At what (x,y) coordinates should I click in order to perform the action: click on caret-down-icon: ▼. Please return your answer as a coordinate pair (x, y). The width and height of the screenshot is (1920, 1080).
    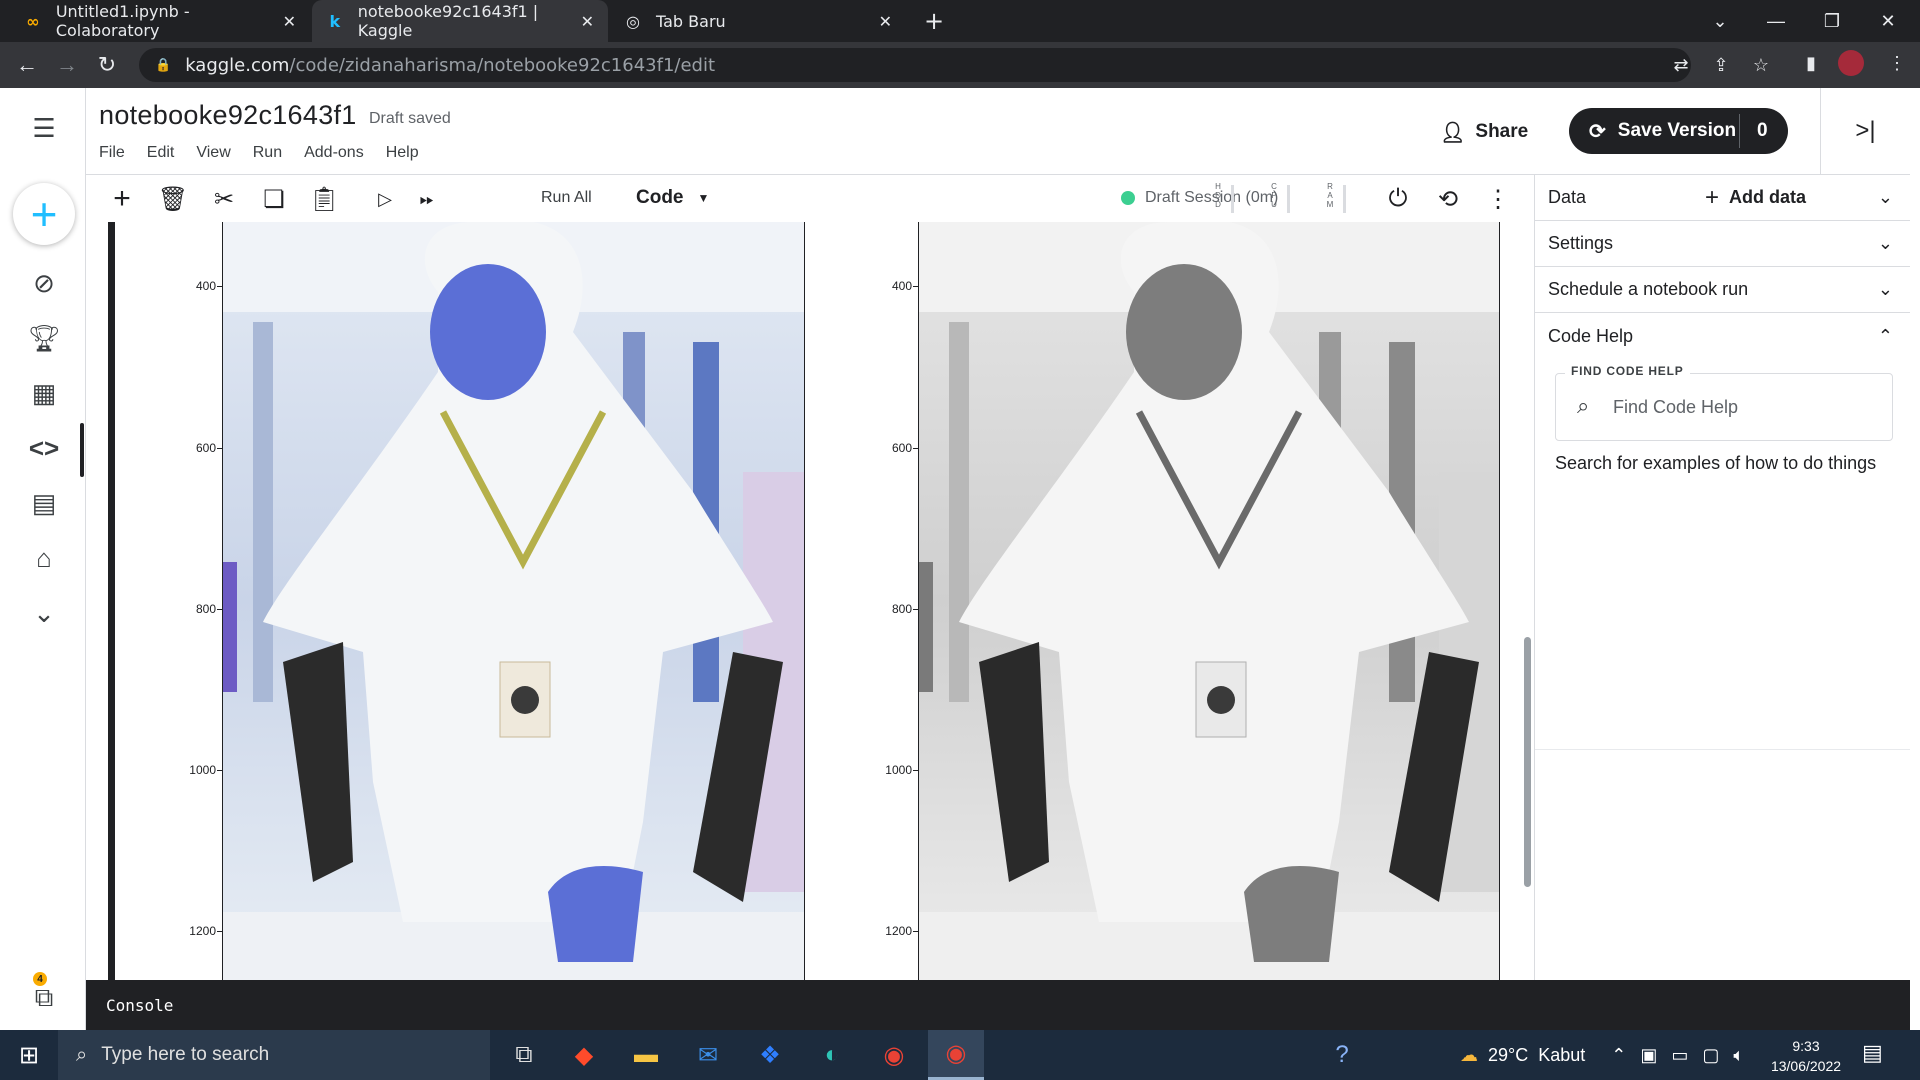
    Looking at the image, I should click on (703, 197).